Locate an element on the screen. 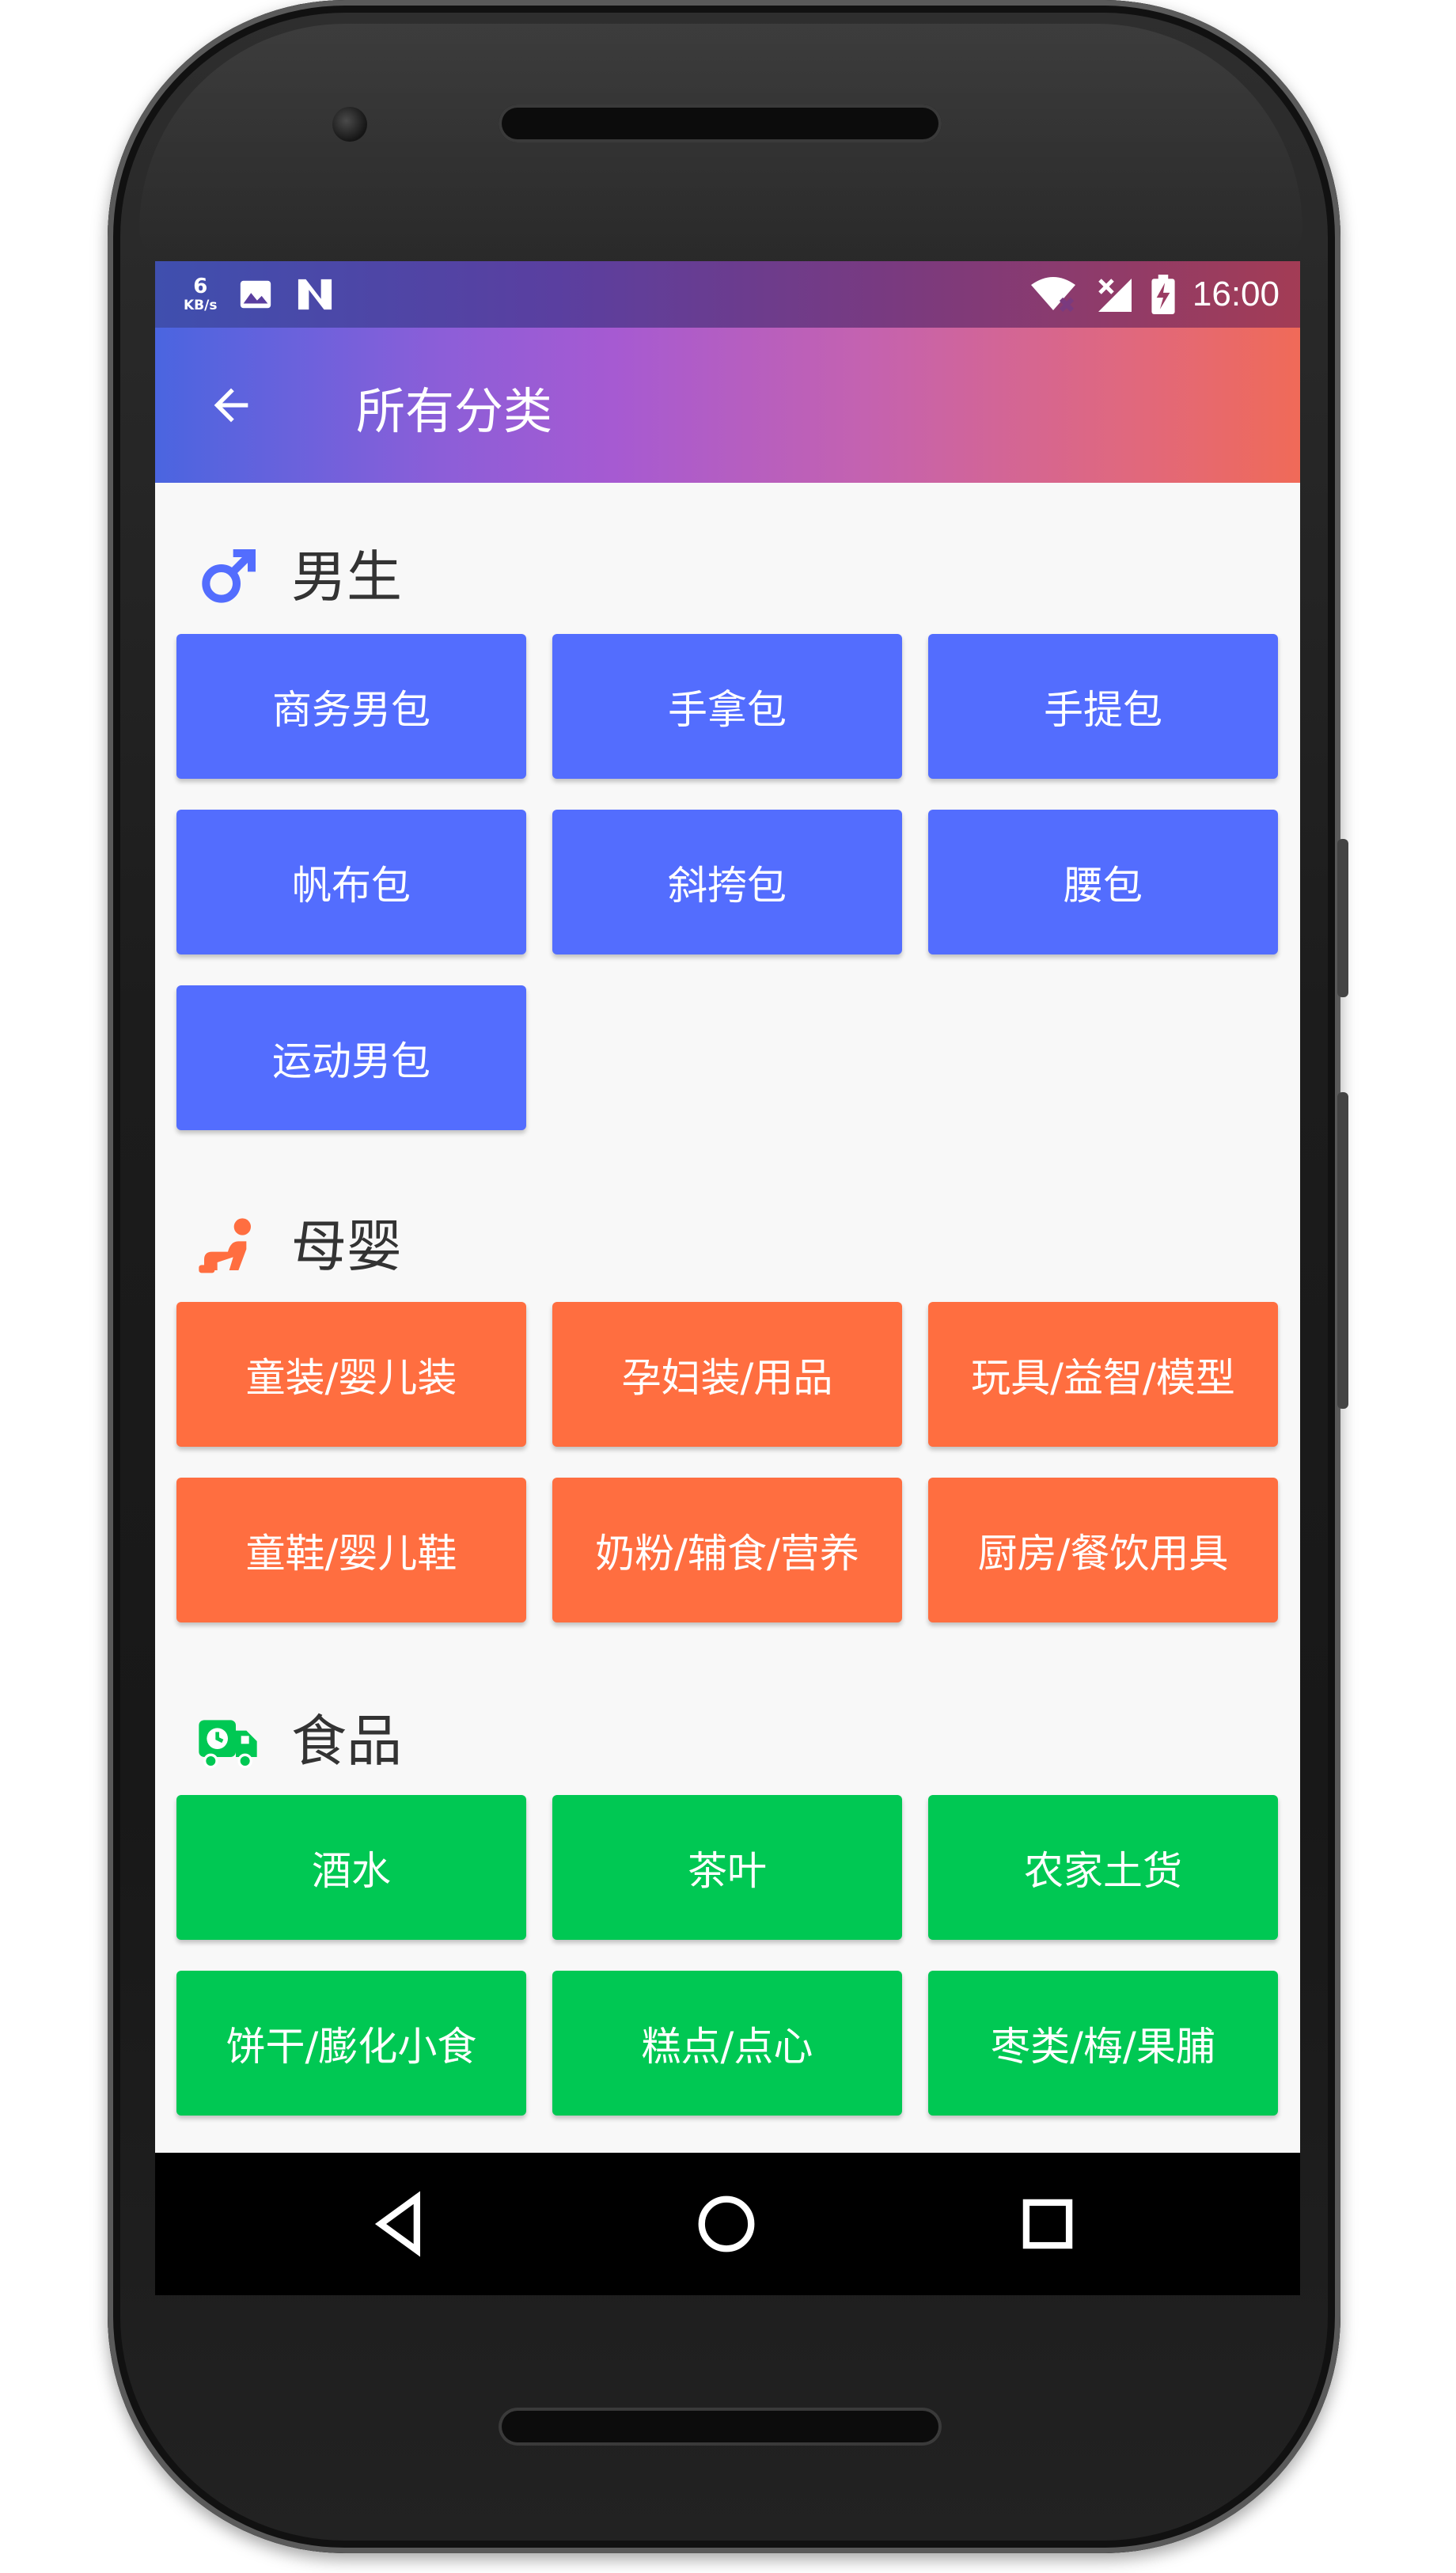  section-header-baby: 母婴 is located at coordinates (727, 1238).